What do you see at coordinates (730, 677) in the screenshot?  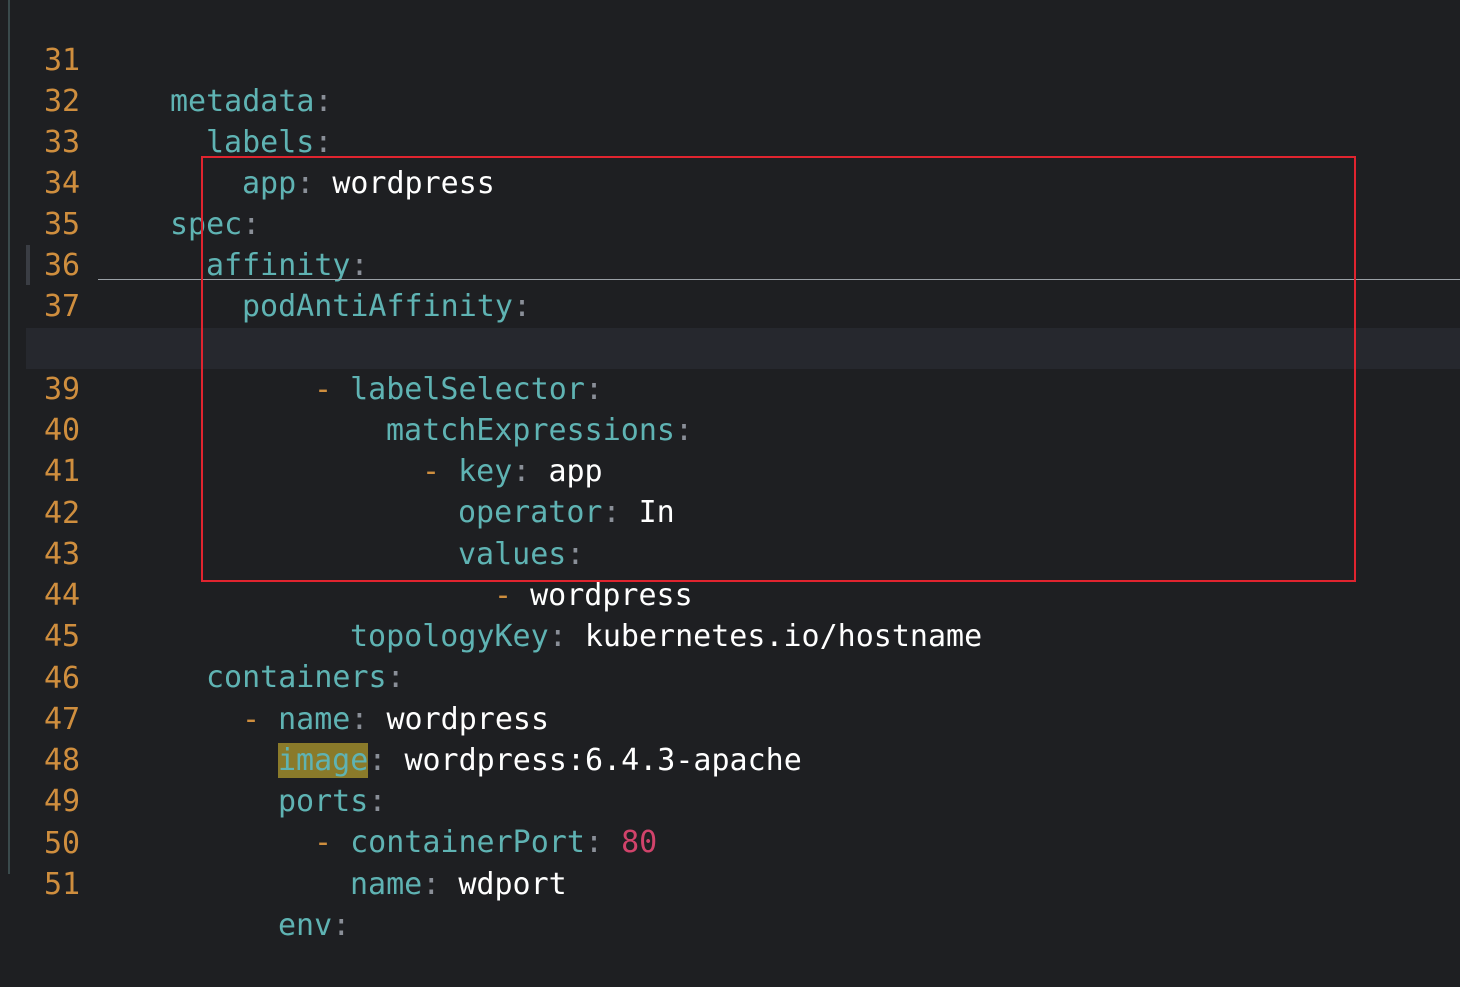 I see `code-line: 46 - name: wordpress` at bounding box center [730, 677].